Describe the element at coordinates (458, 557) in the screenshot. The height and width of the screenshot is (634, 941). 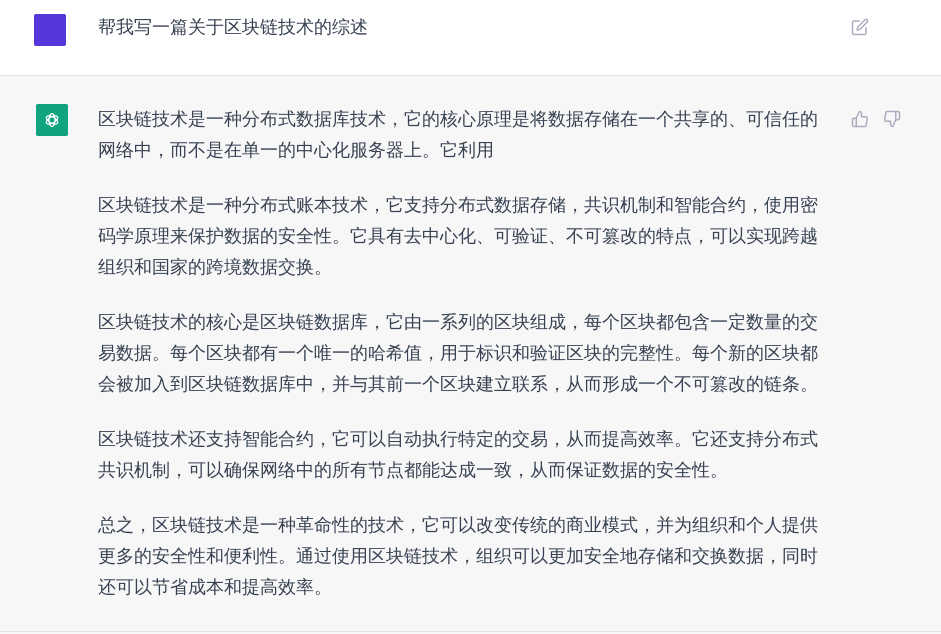
I see `message-text: 总之，区块链技术是一种革命性的技术，它可以改变传统的商业模式，并为组织和个人提供更多的安全性和便利性。通过使用区块链技术，组织可以更加安全地存储和交换数据，同时还可以节省成本和提高效率。` at that location.